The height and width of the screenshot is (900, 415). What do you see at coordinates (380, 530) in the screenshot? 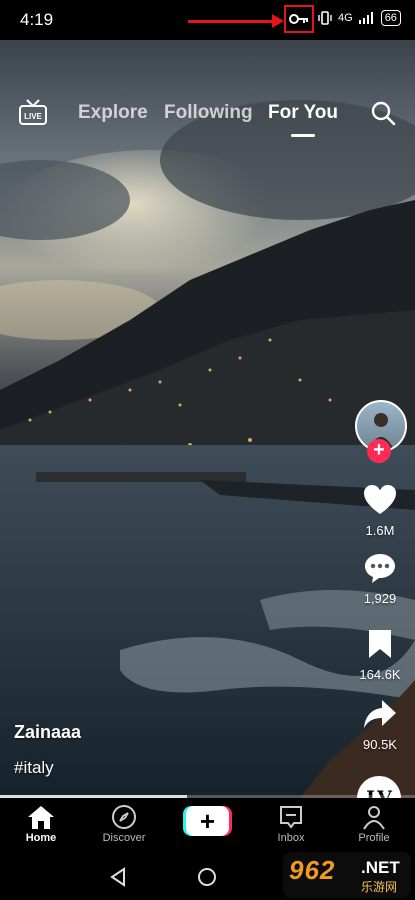
I see `like-count: 1.6M` at bounding box center [380, 530].